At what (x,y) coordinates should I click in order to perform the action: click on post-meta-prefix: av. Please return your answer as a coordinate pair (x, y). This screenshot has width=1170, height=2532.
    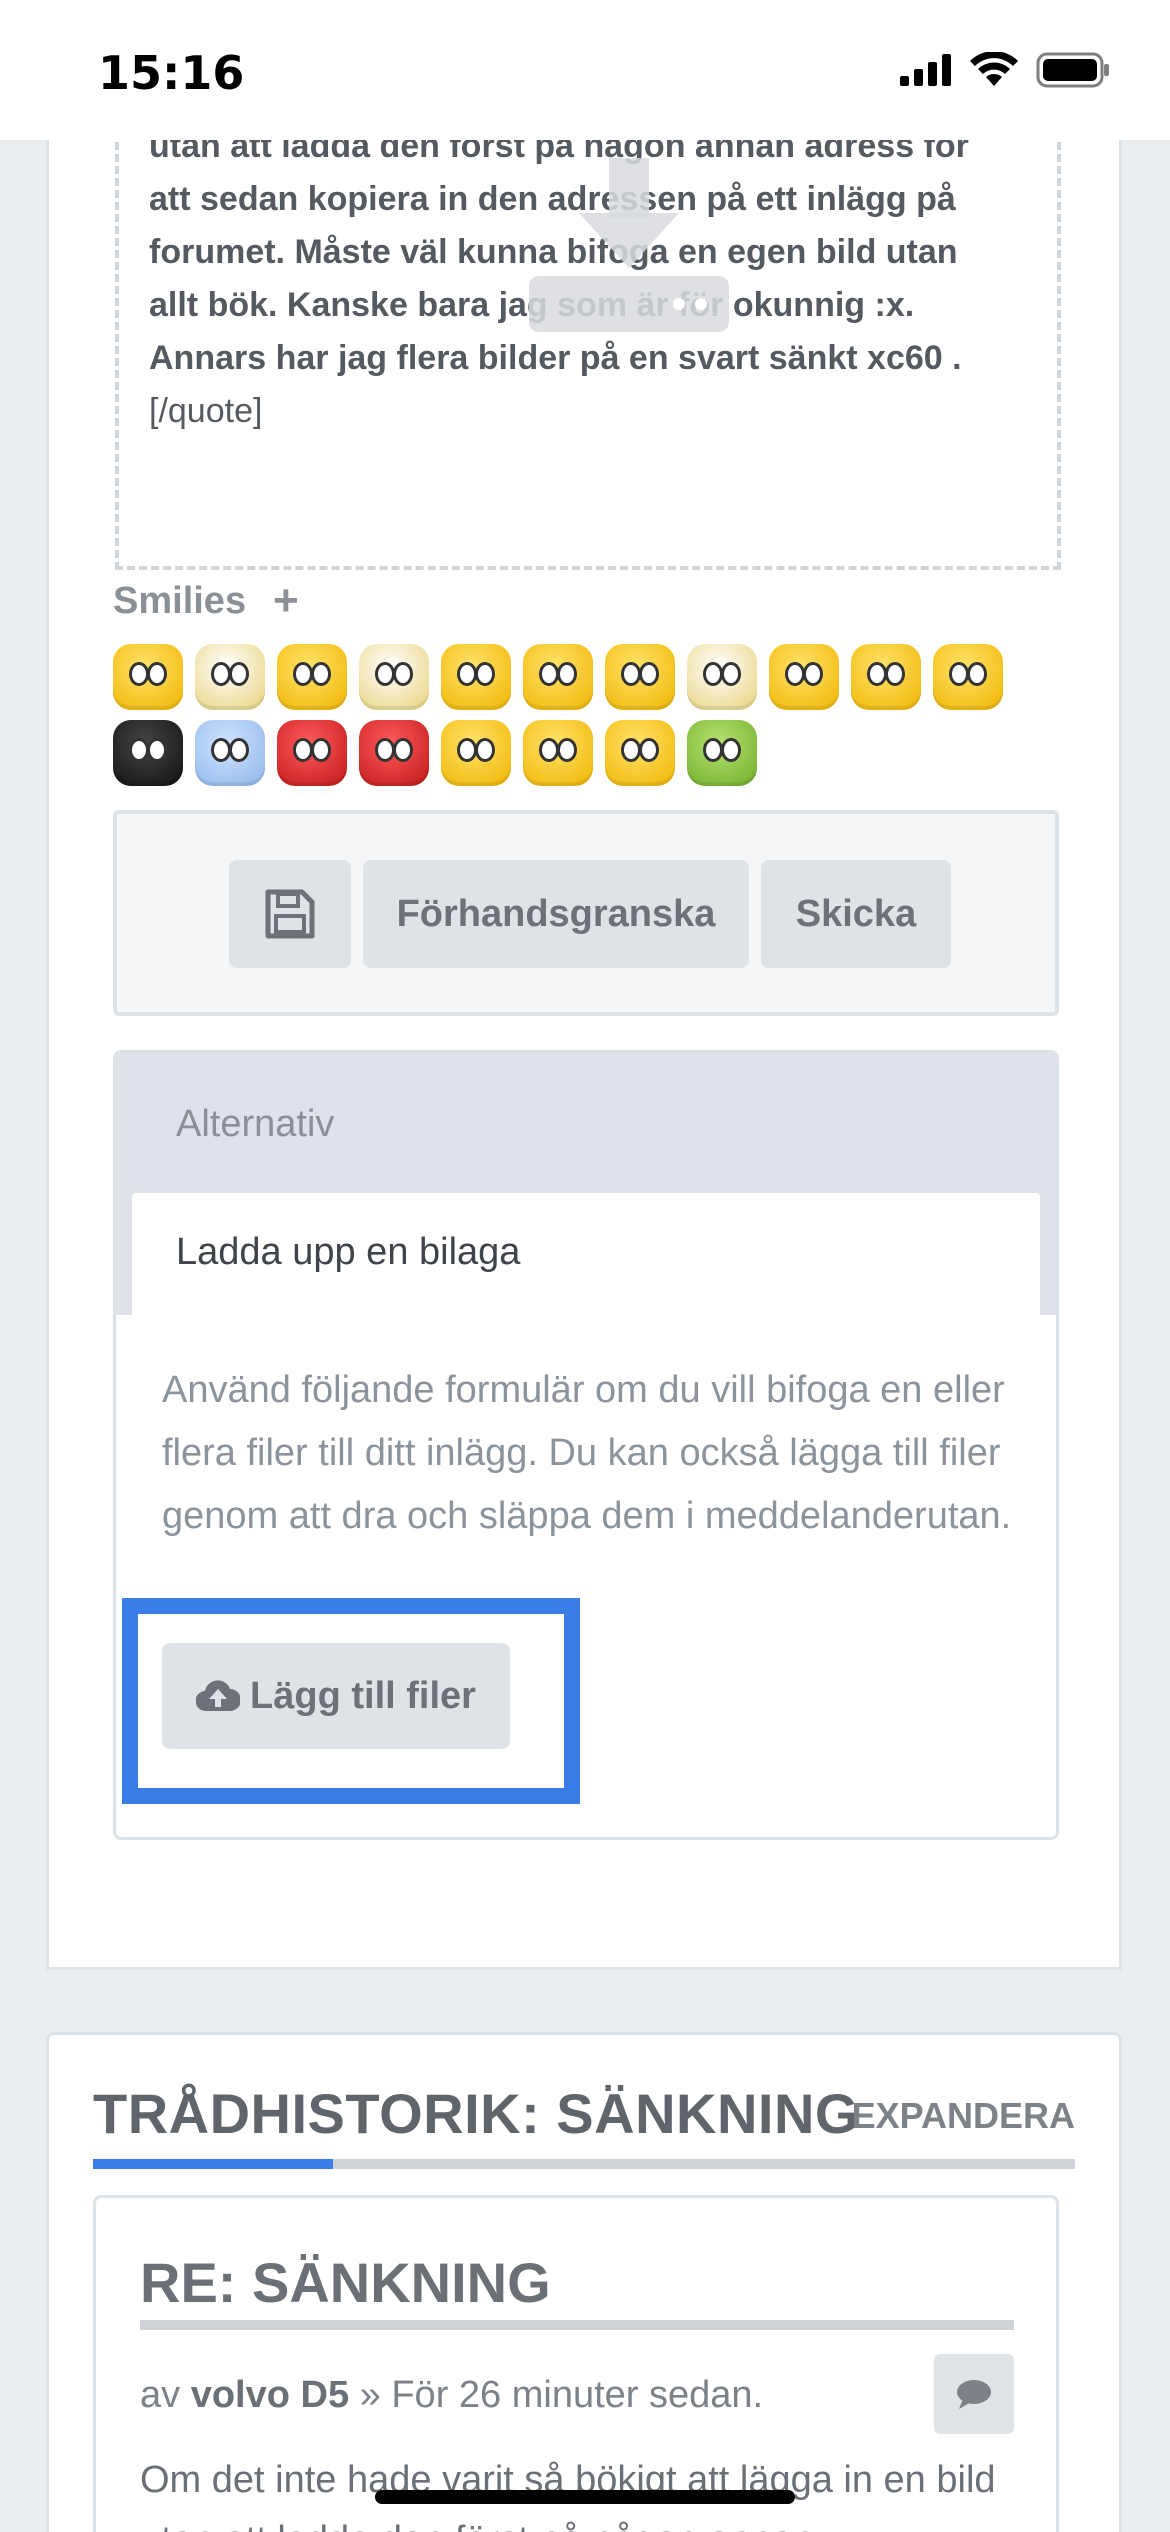
    Looking at the image, I should click on (160, 2395).